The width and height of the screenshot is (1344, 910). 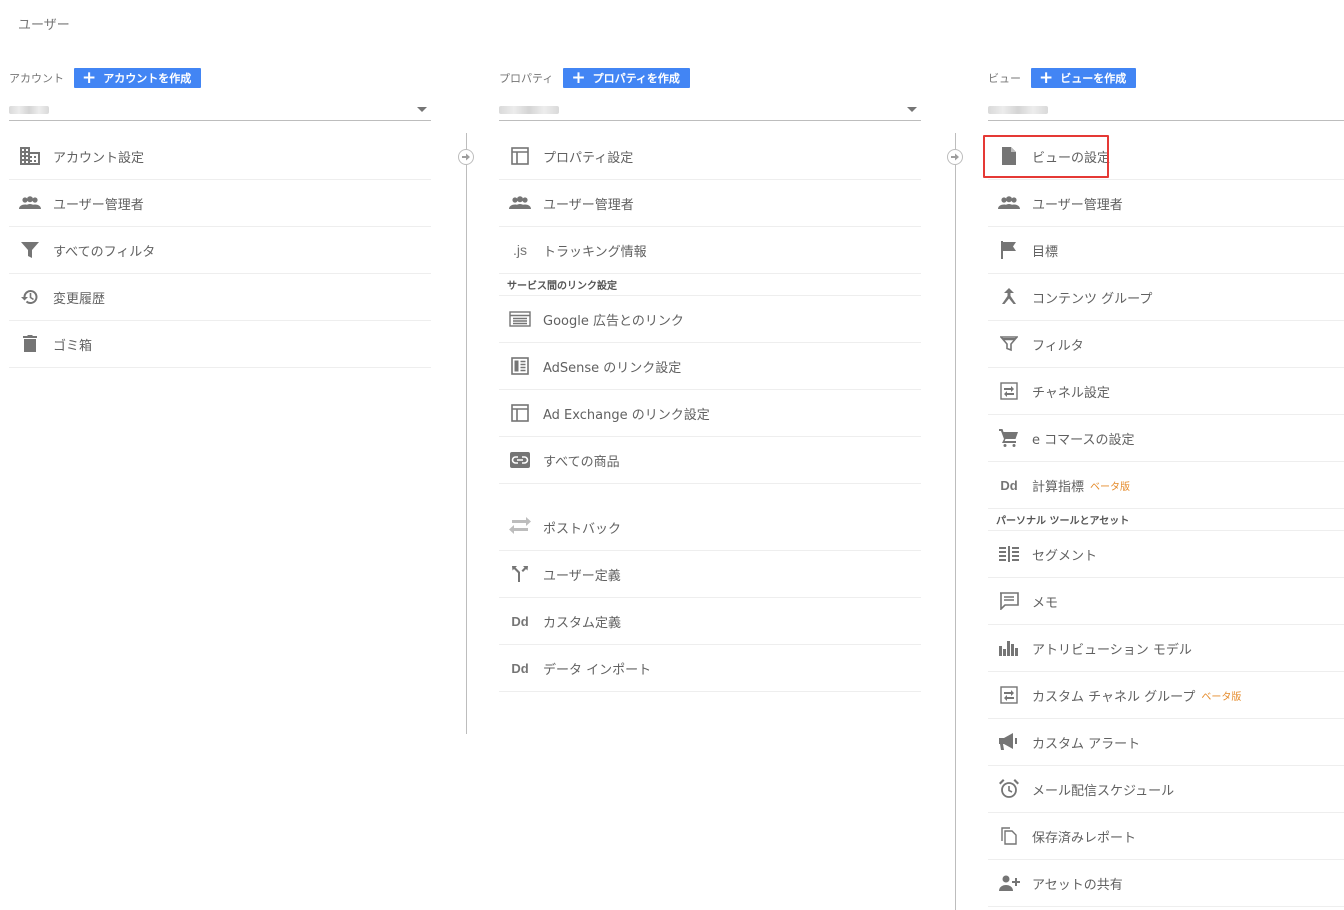 What do you see at coordinates (1009, 438) in the screenshot?
I see `cart-icon` at bounding box center [1009, 438].